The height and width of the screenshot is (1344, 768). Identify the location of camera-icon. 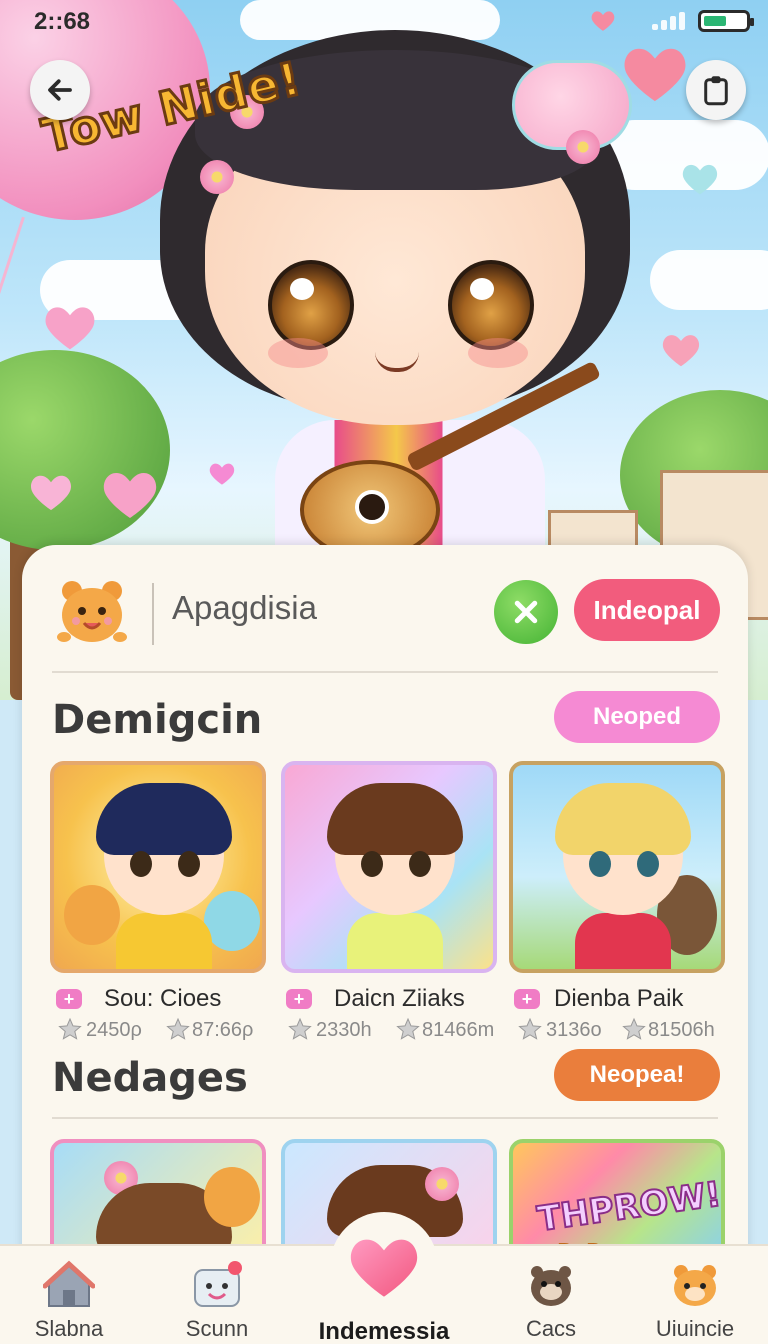
(218, 1284).